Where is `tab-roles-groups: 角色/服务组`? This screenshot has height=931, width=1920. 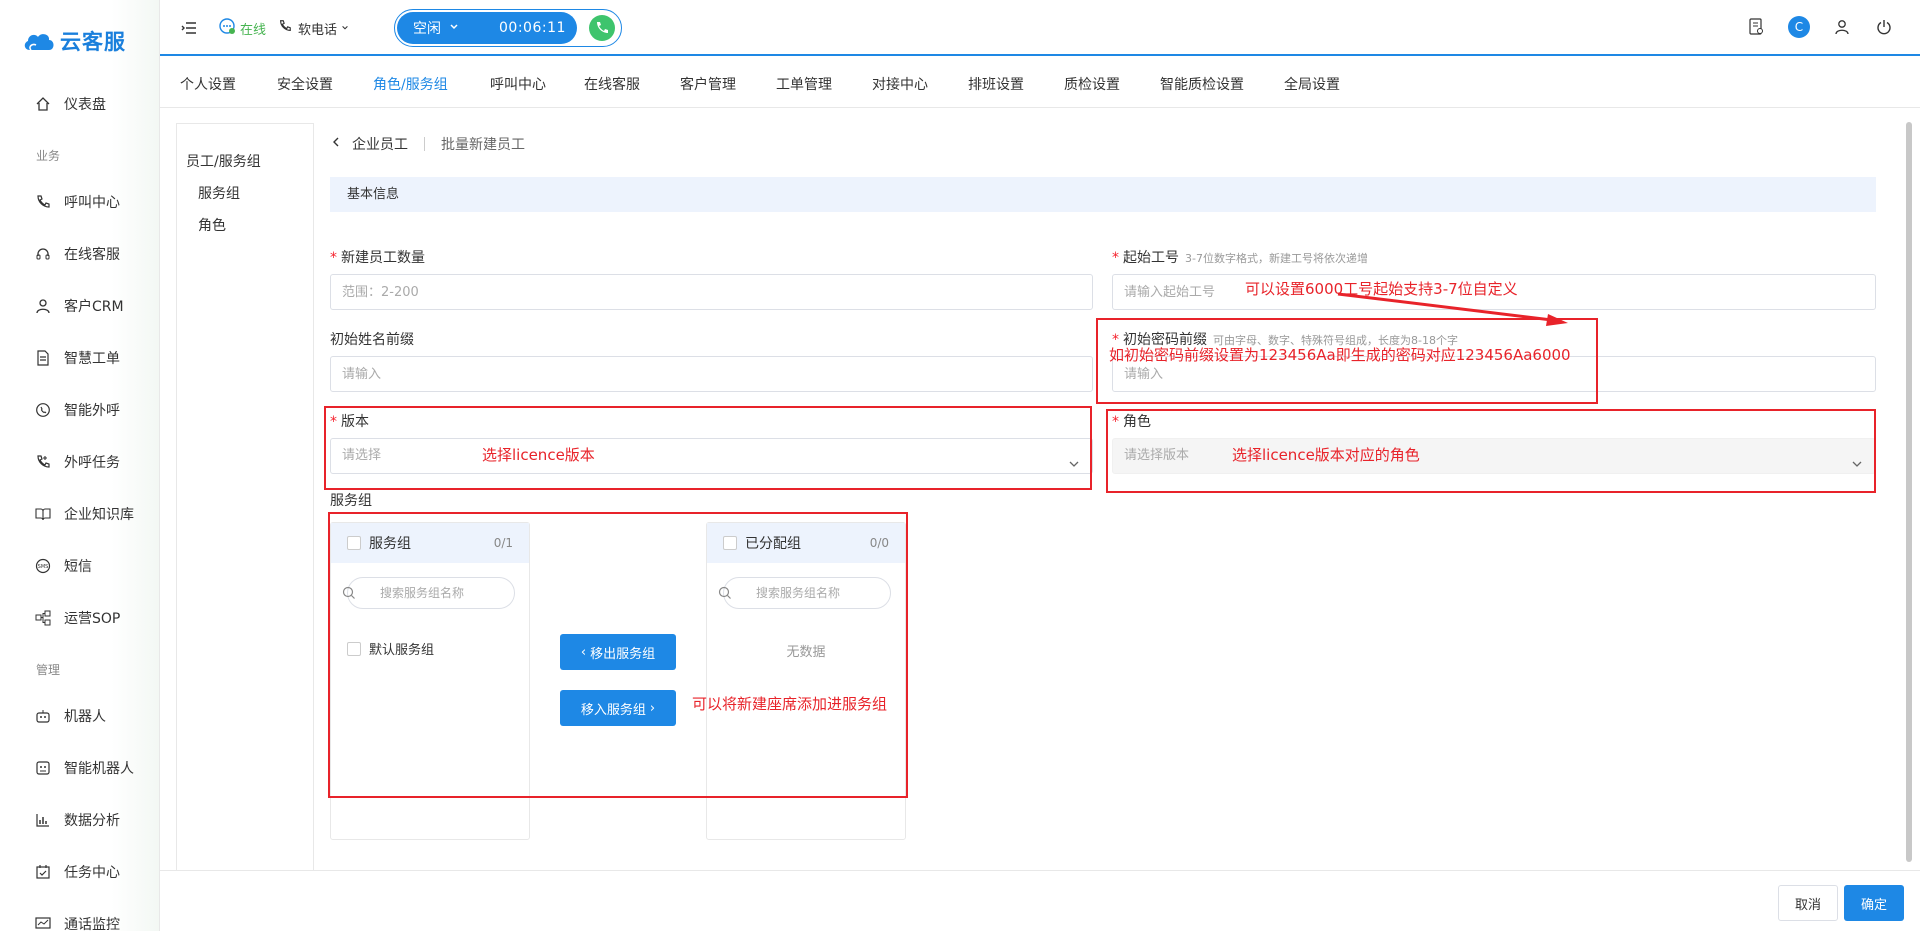
tab-roles-groups: 角色/服务组 is located at coordinates (410, 84).